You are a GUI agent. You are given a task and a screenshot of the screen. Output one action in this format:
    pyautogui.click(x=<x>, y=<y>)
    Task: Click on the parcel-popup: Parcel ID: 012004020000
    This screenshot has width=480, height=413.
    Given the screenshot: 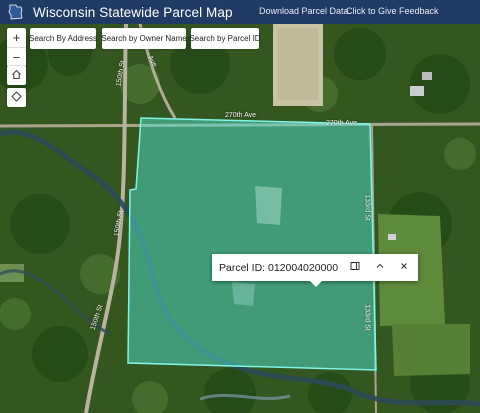 What is the action you would take?
    pyautogui.click(x=315, y=270)
    